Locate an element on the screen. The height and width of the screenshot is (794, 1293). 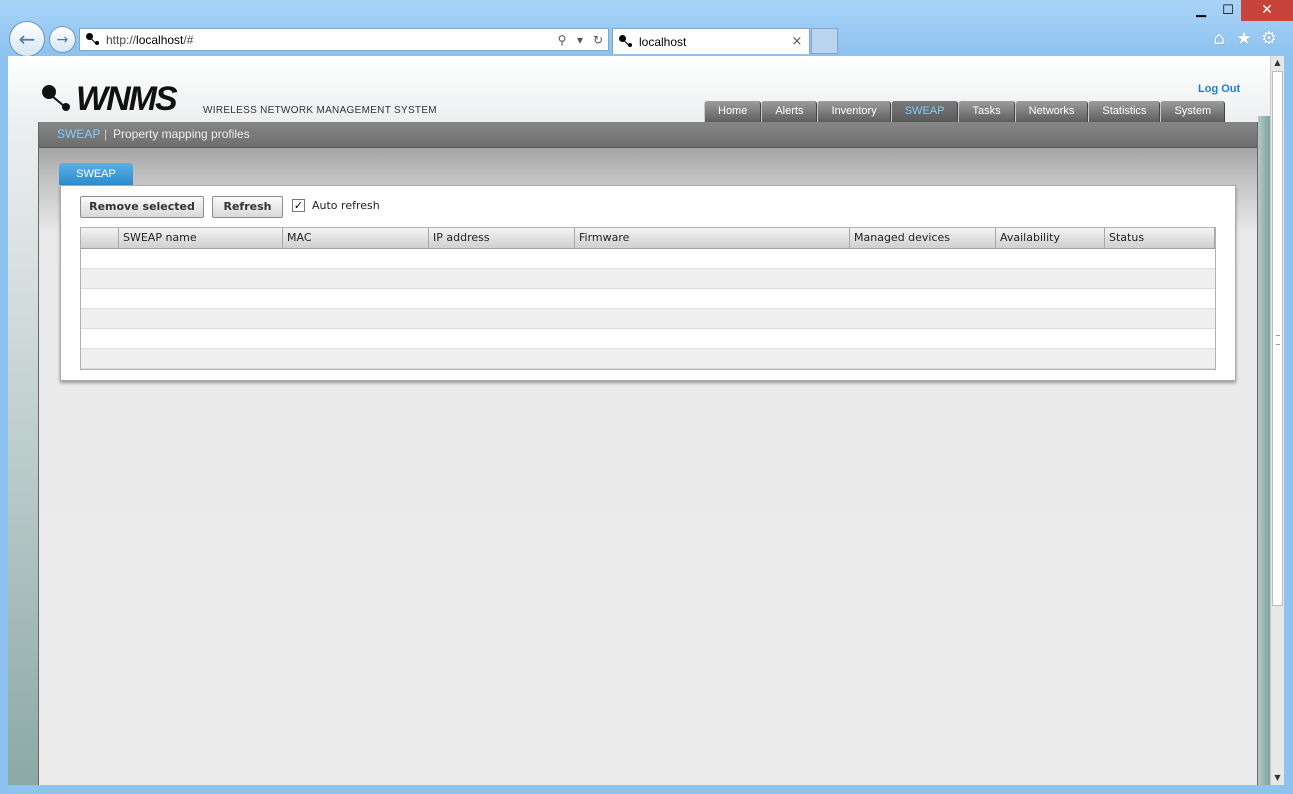
scroll-up-arrow-icon: ▲ is located at coordinates (1277, 63).